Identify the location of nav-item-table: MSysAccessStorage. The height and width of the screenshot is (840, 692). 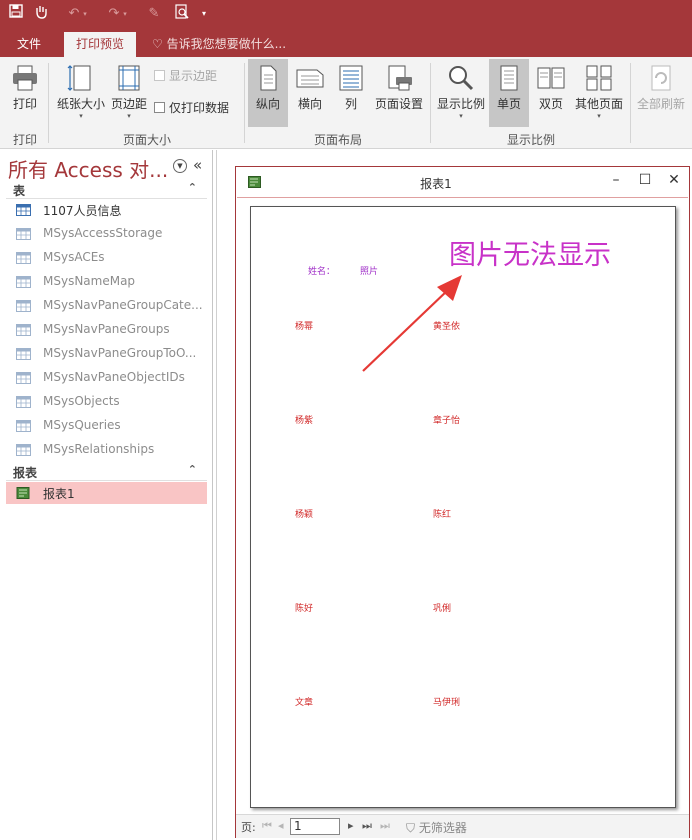
(106, 234).